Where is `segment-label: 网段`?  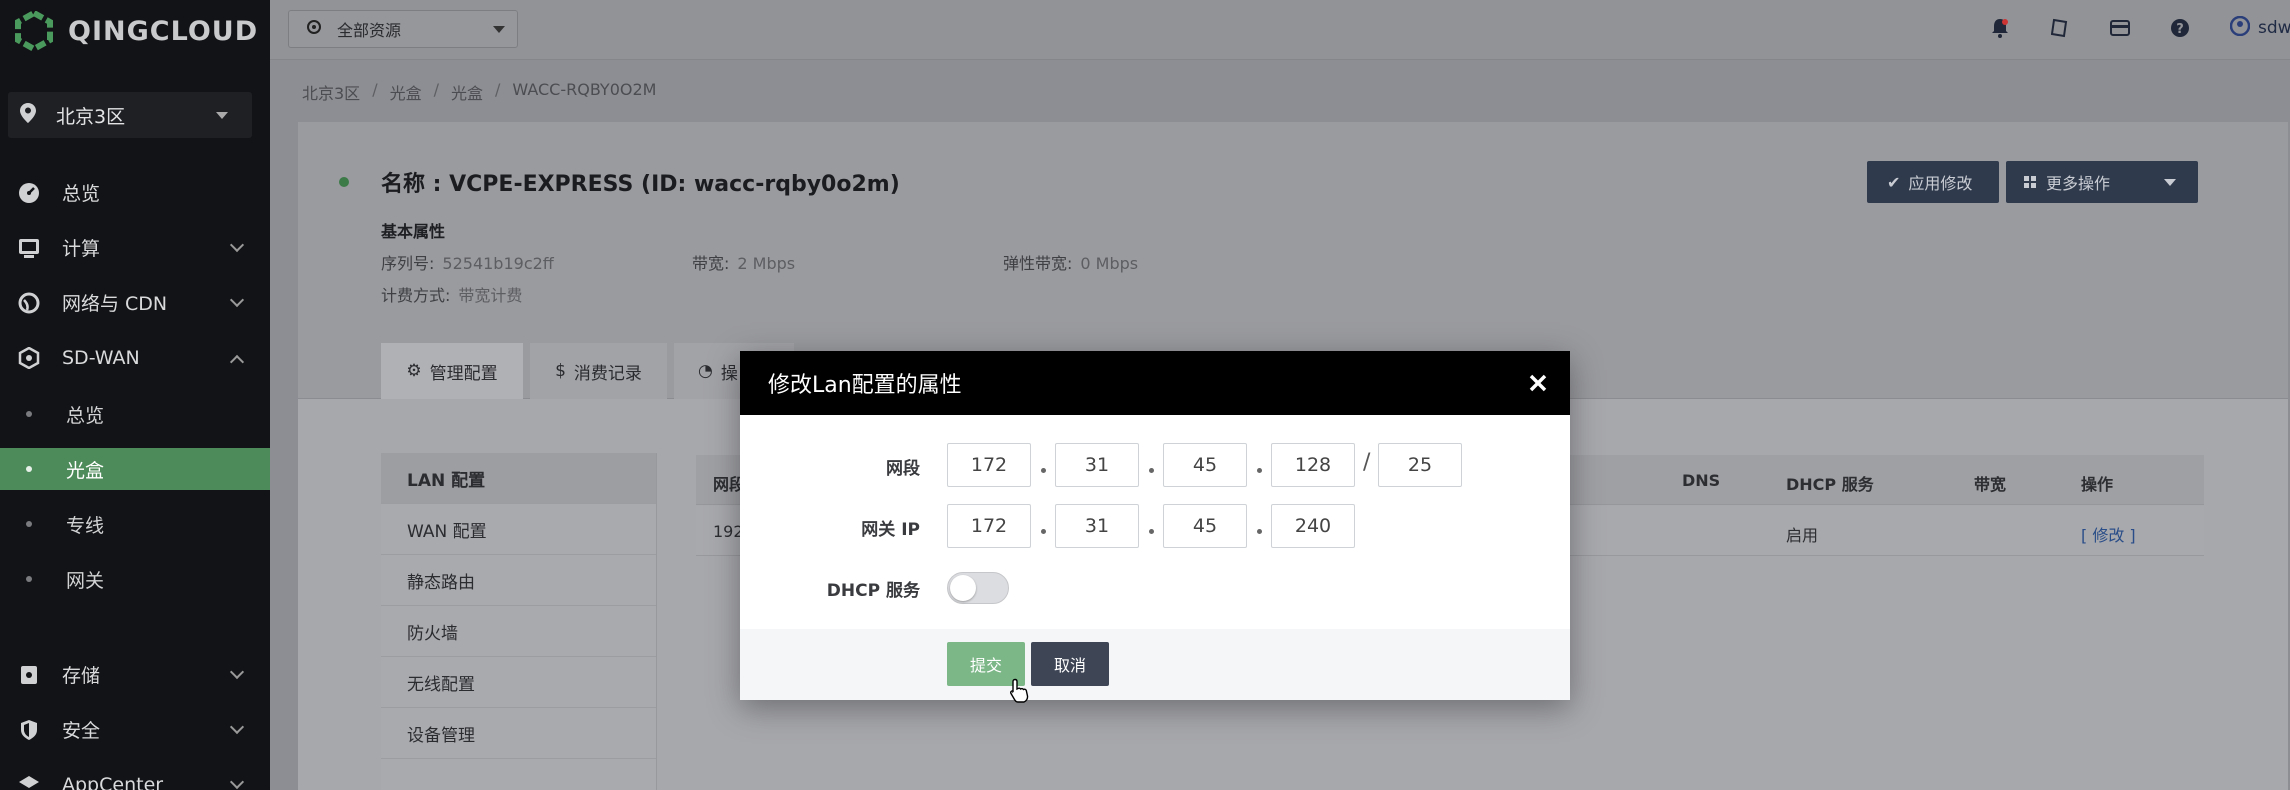
segment-label: 网段 is located at coordinates (903, 469).